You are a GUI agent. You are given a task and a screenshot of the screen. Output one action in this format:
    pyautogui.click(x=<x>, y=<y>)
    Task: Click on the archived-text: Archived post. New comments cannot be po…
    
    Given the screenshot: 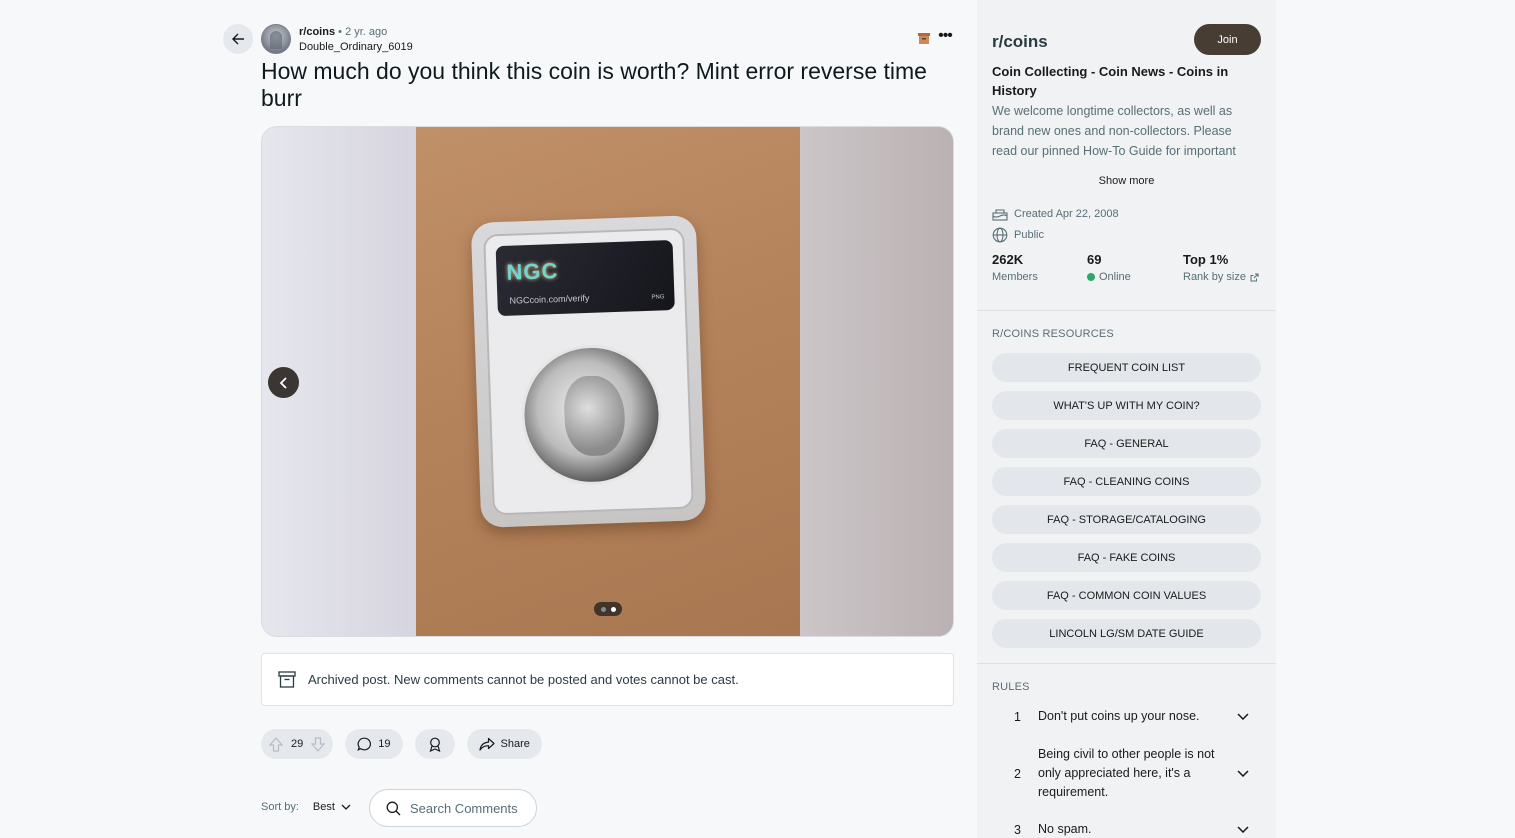 What is the action you would take?
    pyautogui.click(x=523, y=679)
    